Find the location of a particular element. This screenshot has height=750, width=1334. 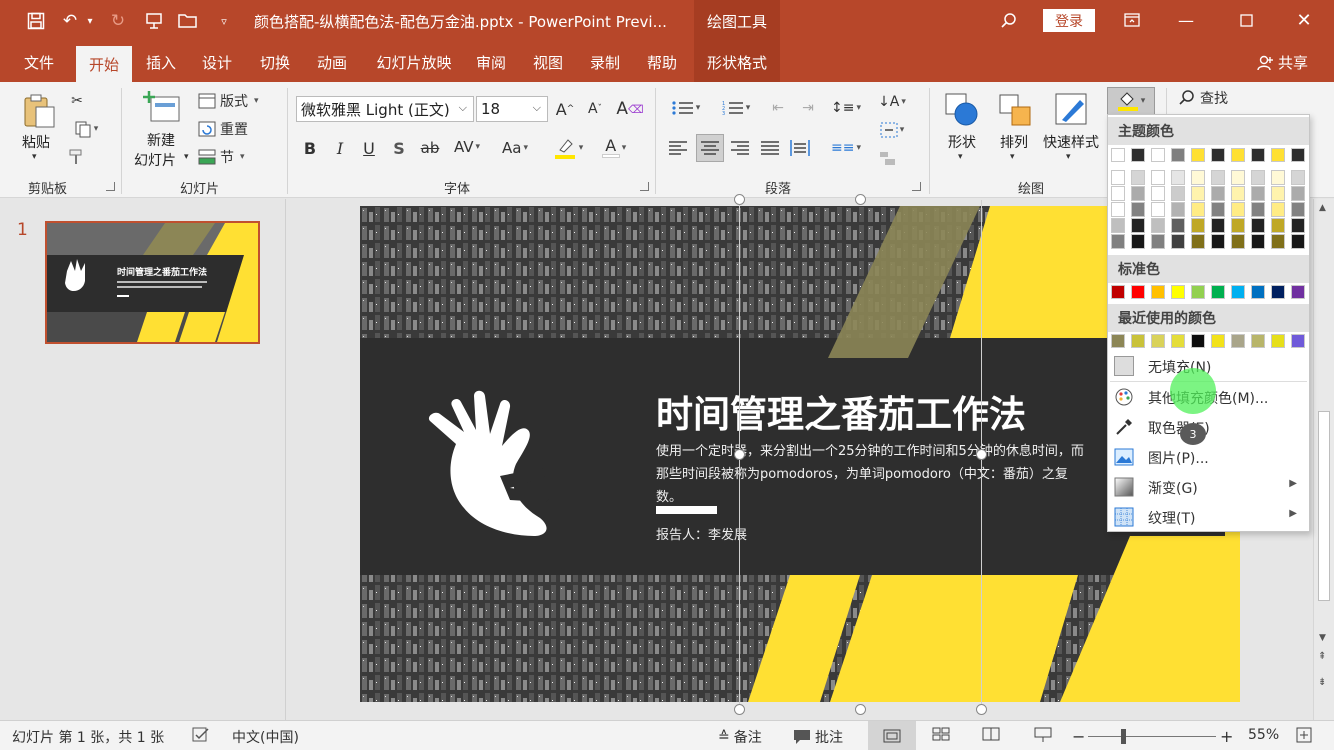

previous-slide-icon: ⇞ is located at coordinates (1322, 656).